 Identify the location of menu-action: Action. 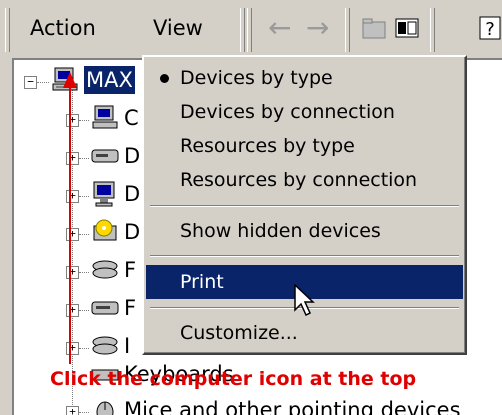
(63, 28).